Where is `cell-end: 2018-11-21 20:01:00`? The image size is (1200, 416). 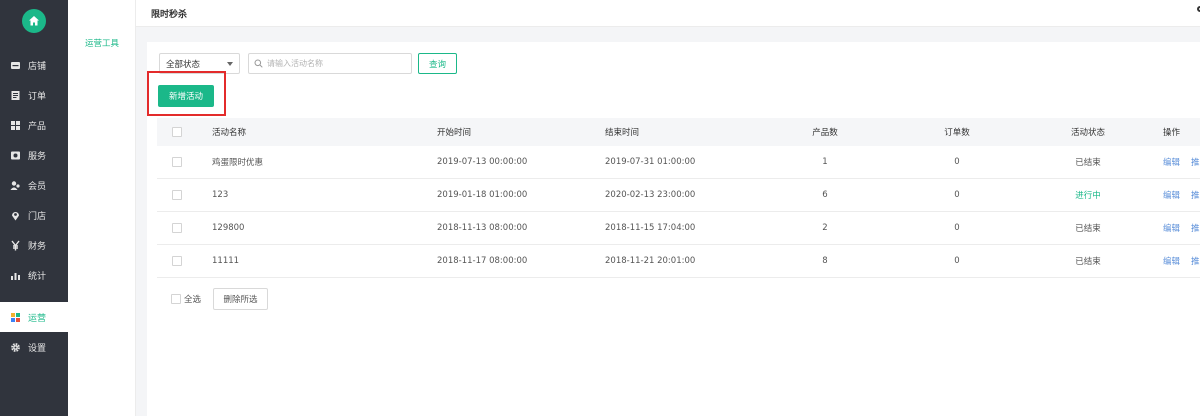
cell-end: 2018-11-21 20:01:00 is located at coordinates (650, 261).